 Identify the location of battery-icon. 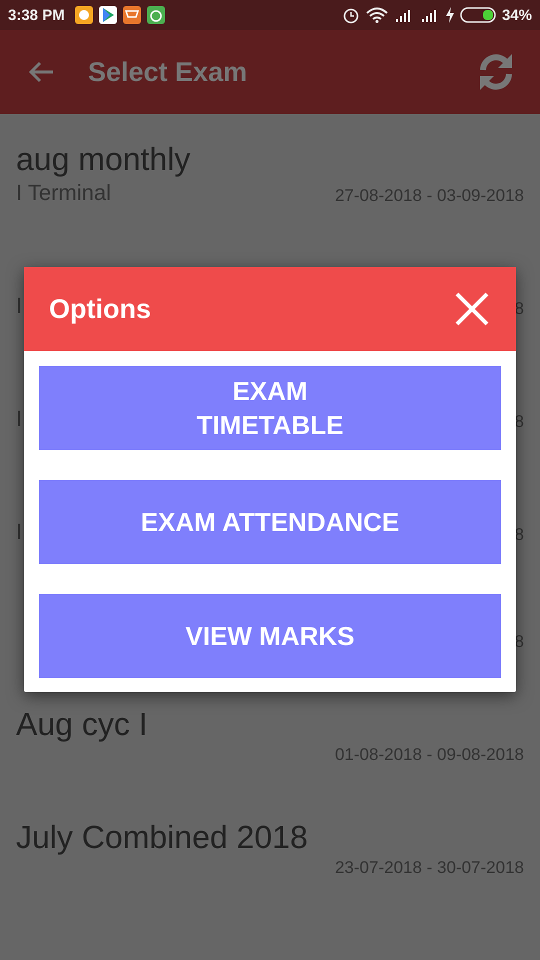
(478, 15).